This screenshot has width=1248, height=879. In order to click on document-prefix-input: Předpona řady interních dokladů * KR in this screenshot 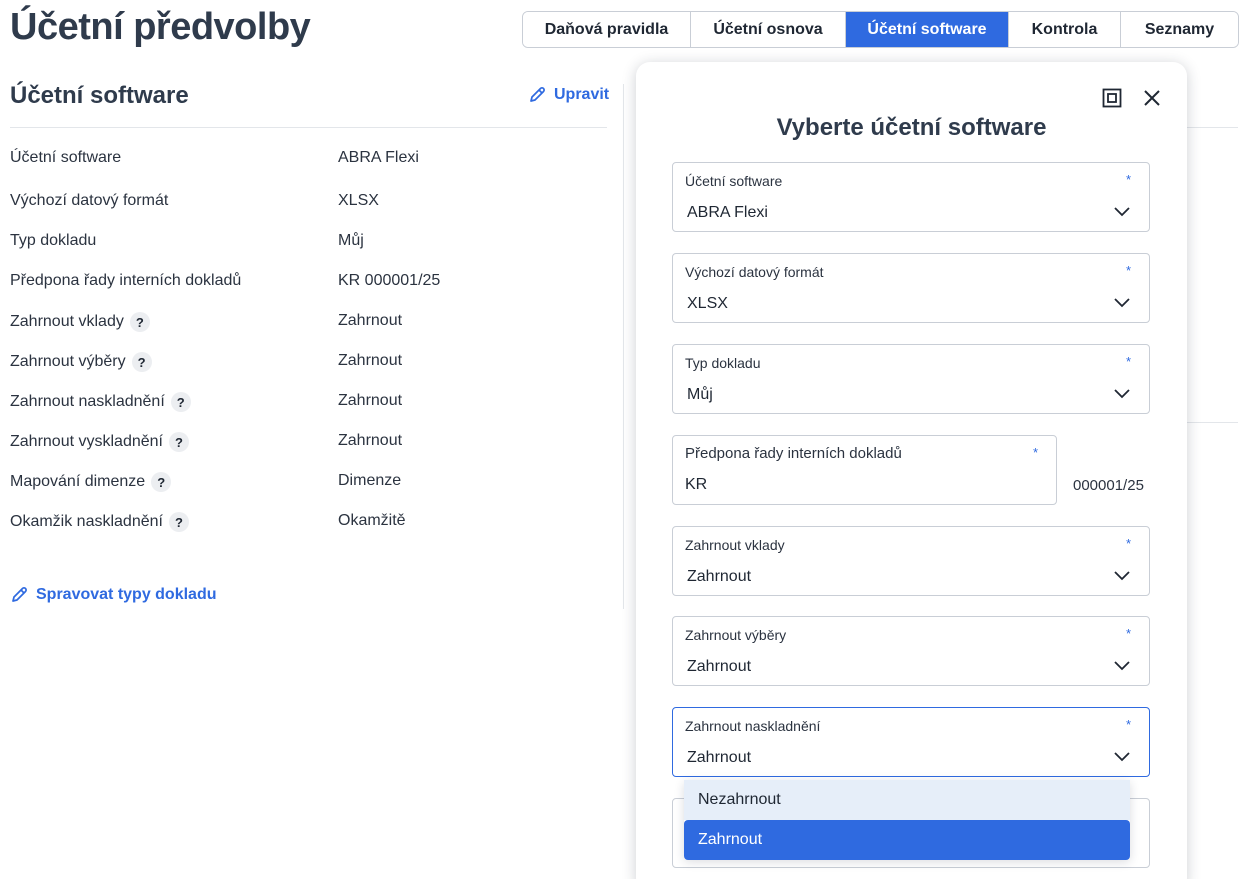, I will do `click(864, 470)`.